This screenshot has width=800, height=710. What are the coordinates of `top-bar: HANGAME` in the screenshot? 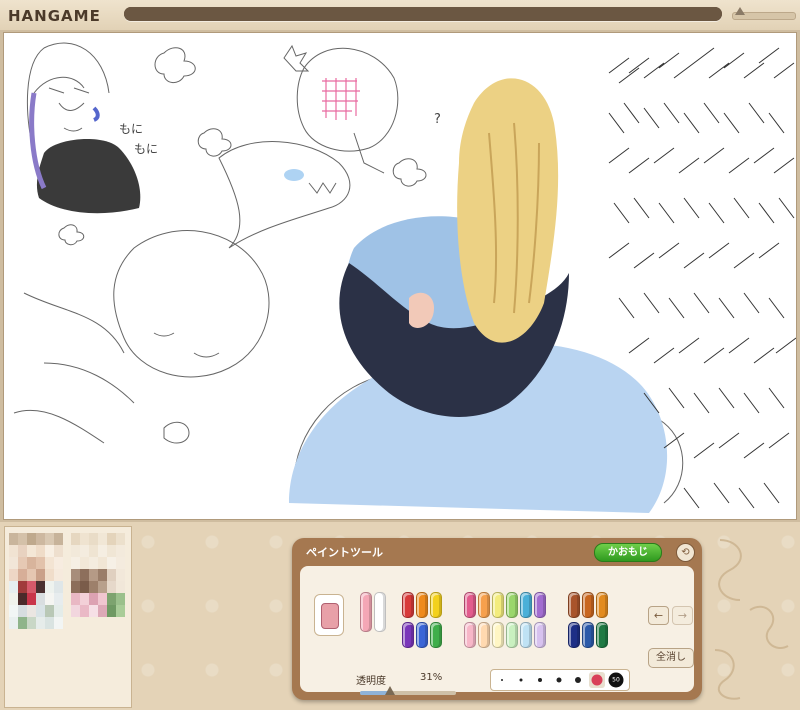 It's located at (400, 15).